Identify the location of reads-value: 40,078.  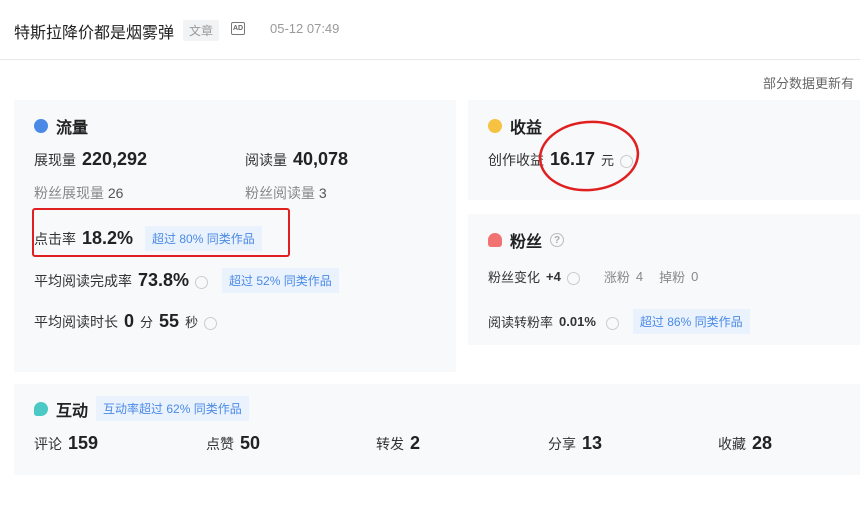
(321, 159).